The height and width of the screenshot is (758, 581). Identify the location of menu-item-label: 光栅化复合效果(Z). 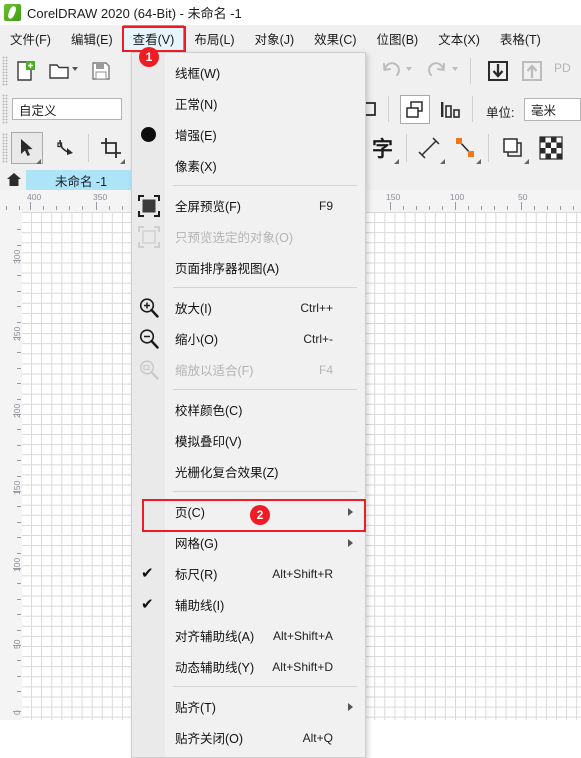
(227, 473).